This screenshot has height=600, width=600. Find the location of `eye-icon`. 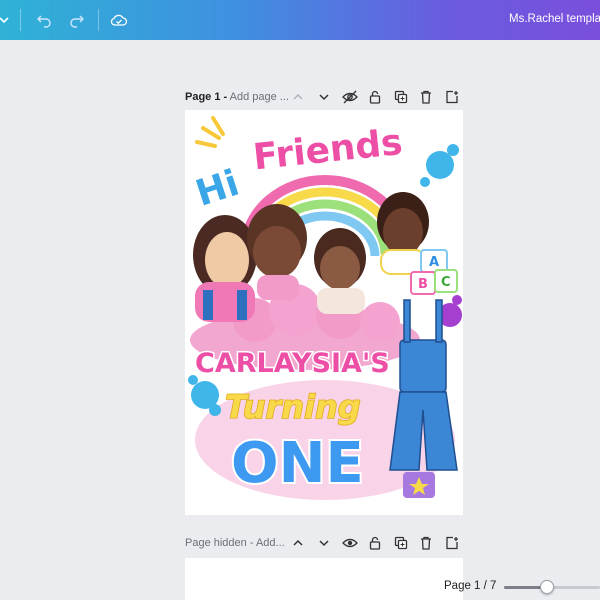

eye-icon is located at coordinates (350, 543).